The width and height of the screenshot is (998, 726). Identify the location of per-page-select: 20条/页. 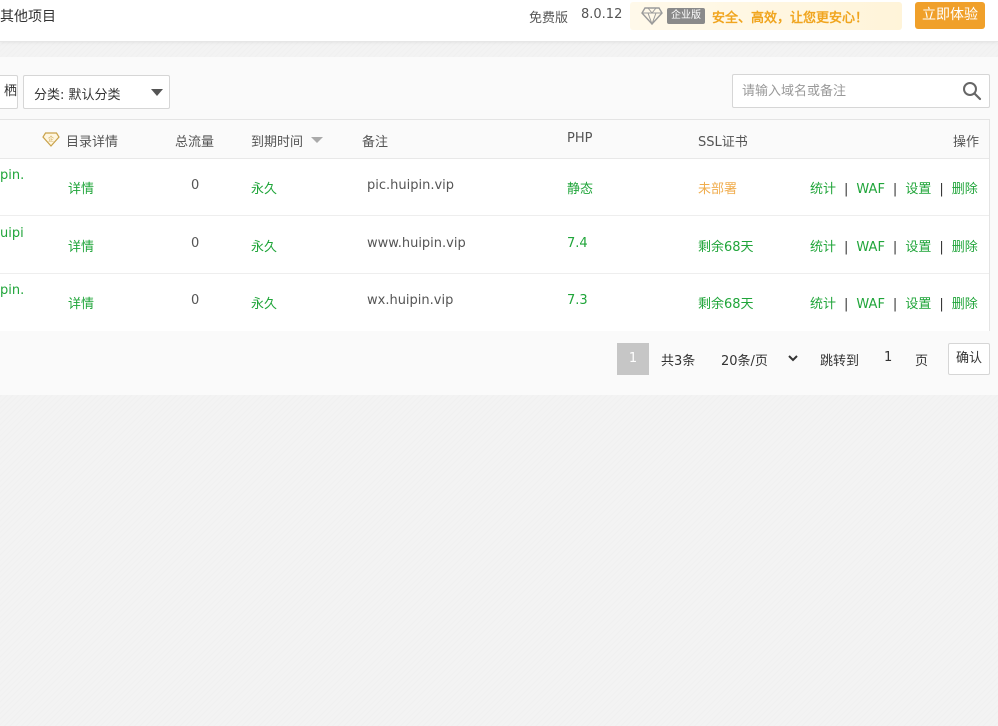
(759, 359).